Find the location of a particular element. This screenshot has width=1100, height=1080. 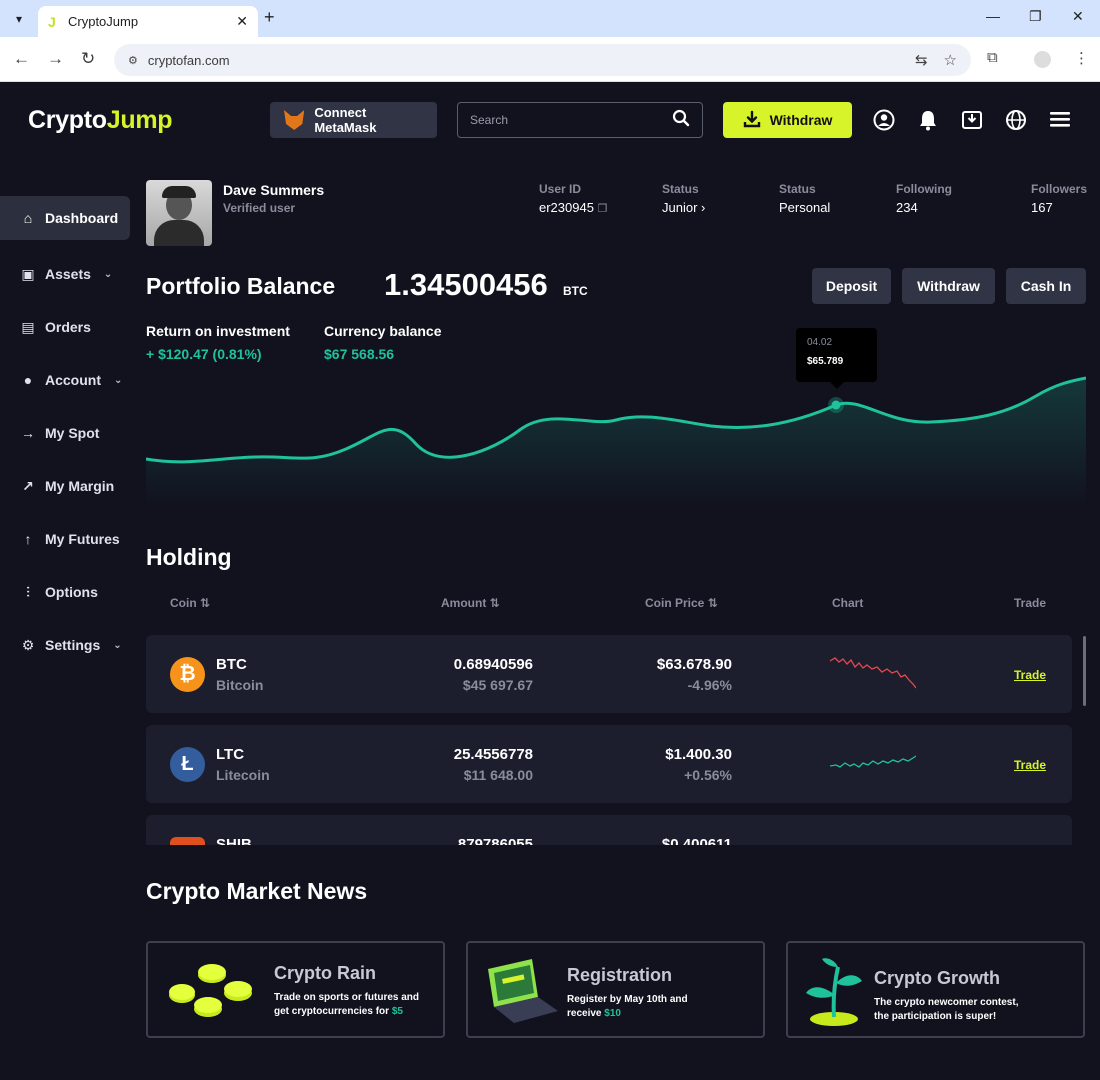

sidebar-item-my-futures: ↑ My Futures is located at coordinates (65, 539).